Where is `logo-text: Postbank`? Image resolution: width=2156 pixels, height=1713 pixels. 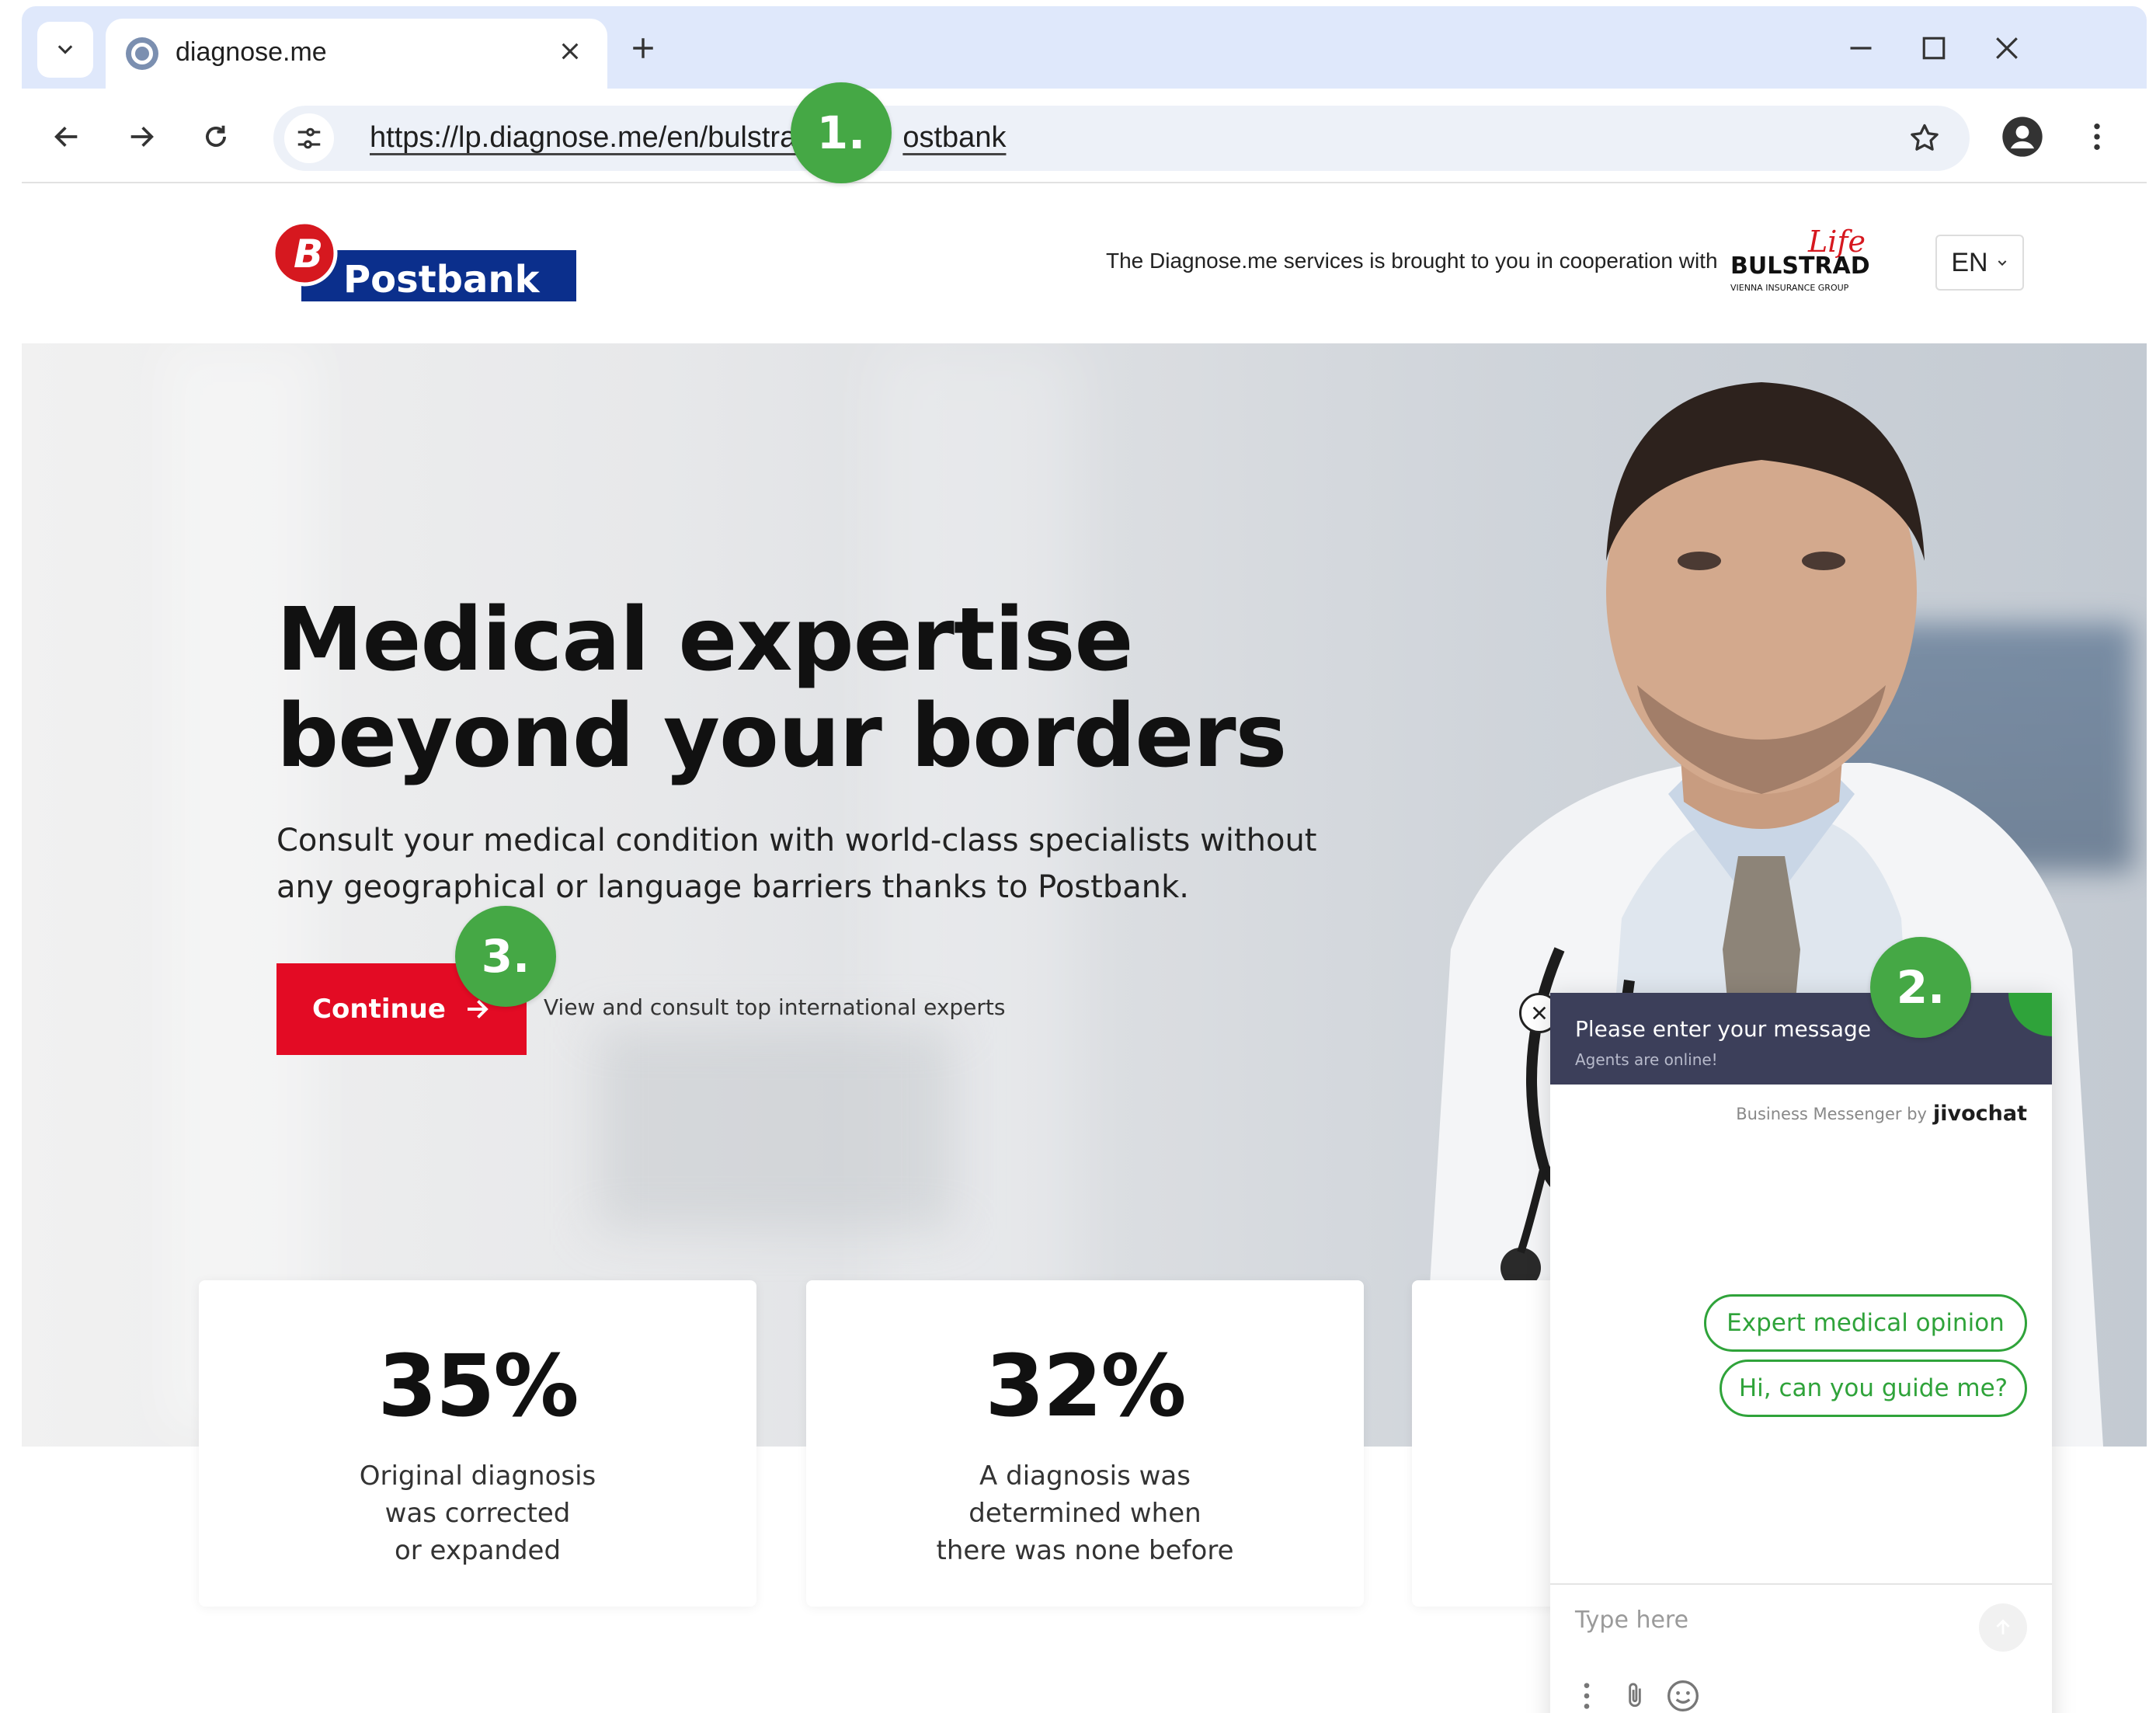
logo-text: Postbank is located at coordinates (442, 279).